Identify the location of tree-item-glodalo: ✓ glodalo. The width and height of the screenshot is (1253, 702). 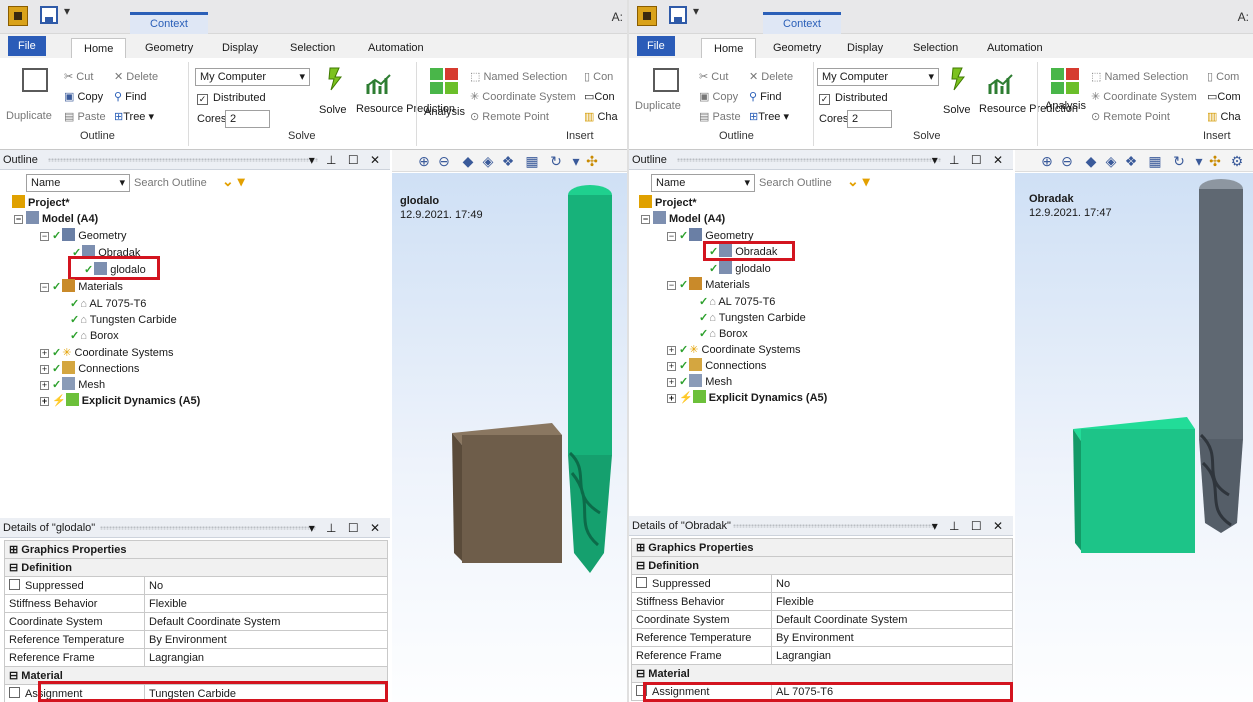
(740, 269).